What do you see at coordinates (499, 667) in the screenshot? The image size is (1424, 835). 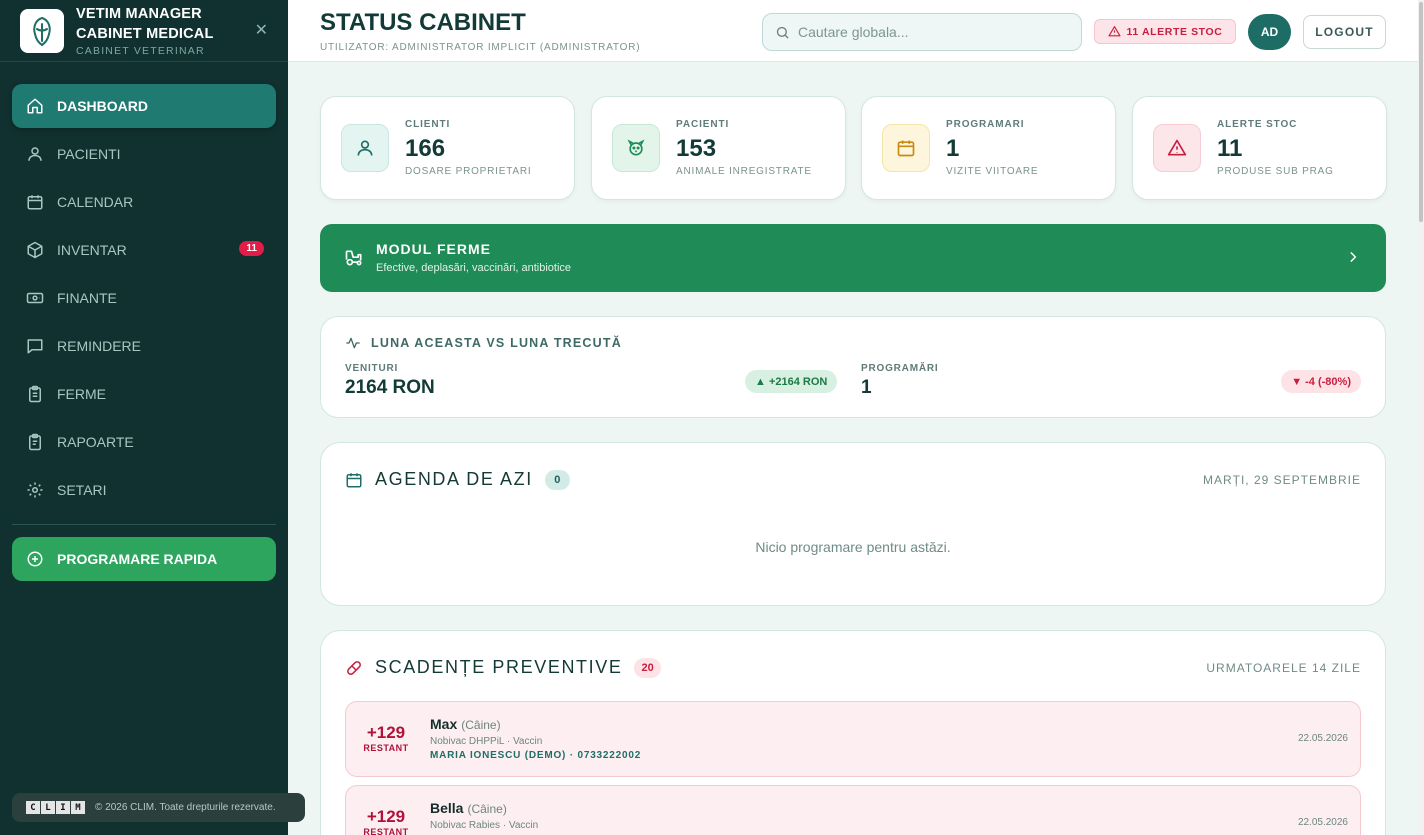 I see `due-title: SCADENȚE PREVENTIVE` at bounding box center [499, 667].